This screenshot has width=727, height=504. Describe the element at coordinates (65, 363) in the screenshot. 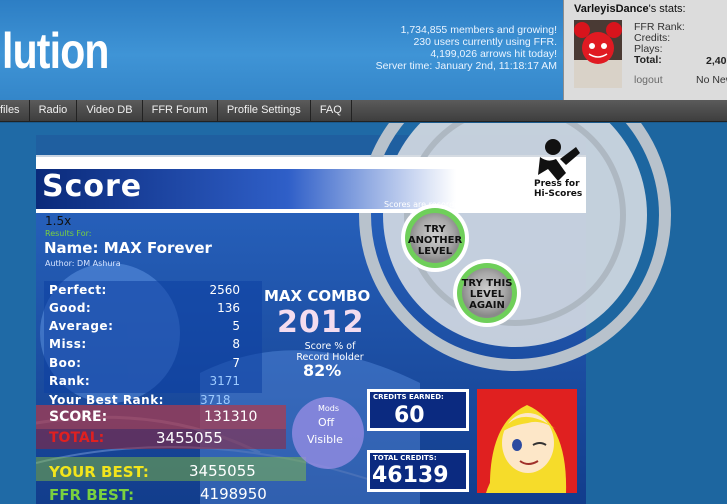

I see `boo-label: Boo:` at that location.